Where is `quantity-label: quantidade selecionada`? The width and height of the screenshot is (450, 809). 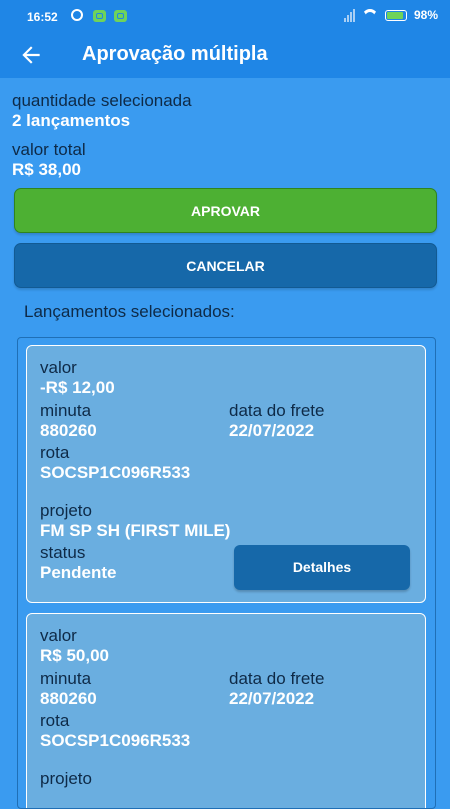
quantity-label: quantidade selecionada is located at coordinates (102, 100).